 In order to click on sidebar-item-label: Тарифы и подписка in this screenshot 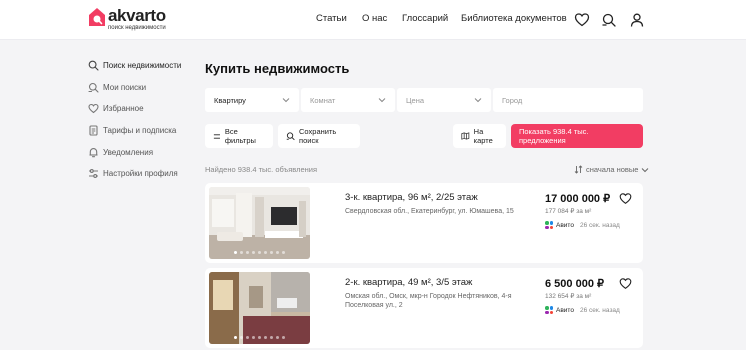, I will do `click(140, 130)`.